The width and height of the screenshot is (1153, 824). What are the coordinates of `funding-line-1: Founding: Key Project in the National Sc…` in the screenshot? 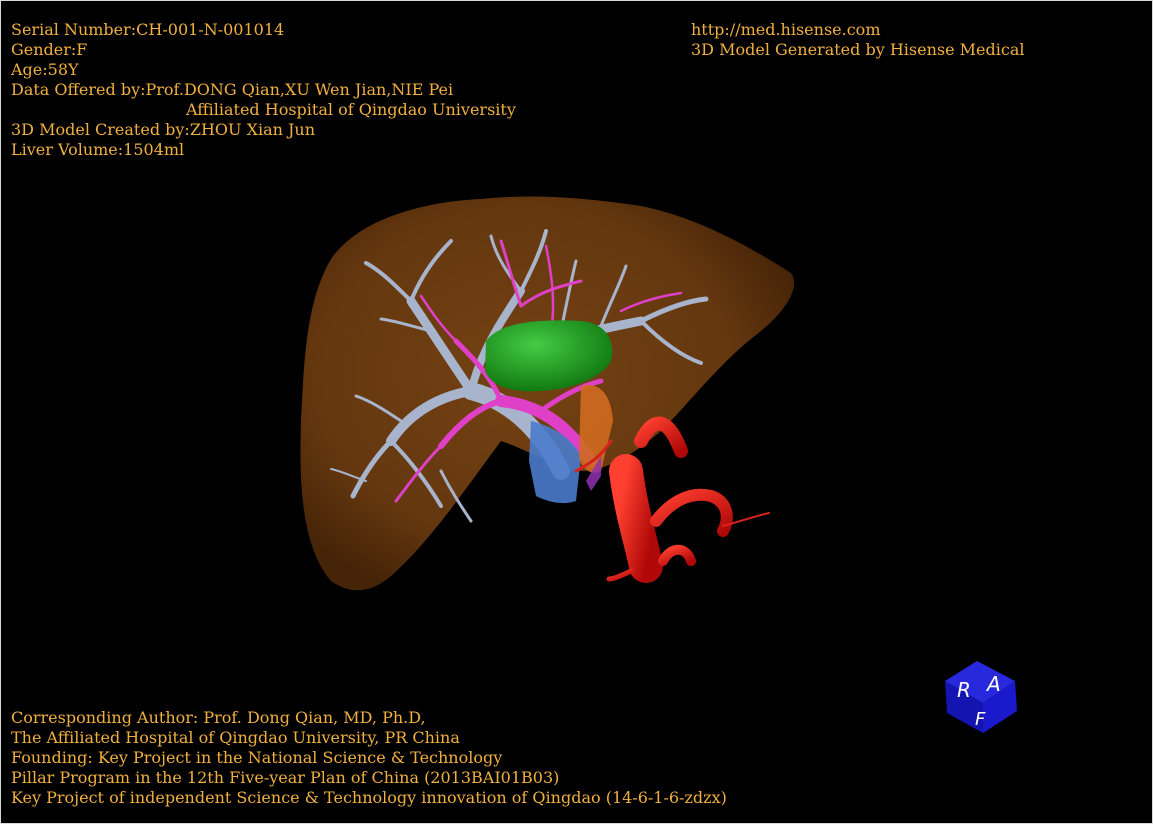 It's located at (257, 757).